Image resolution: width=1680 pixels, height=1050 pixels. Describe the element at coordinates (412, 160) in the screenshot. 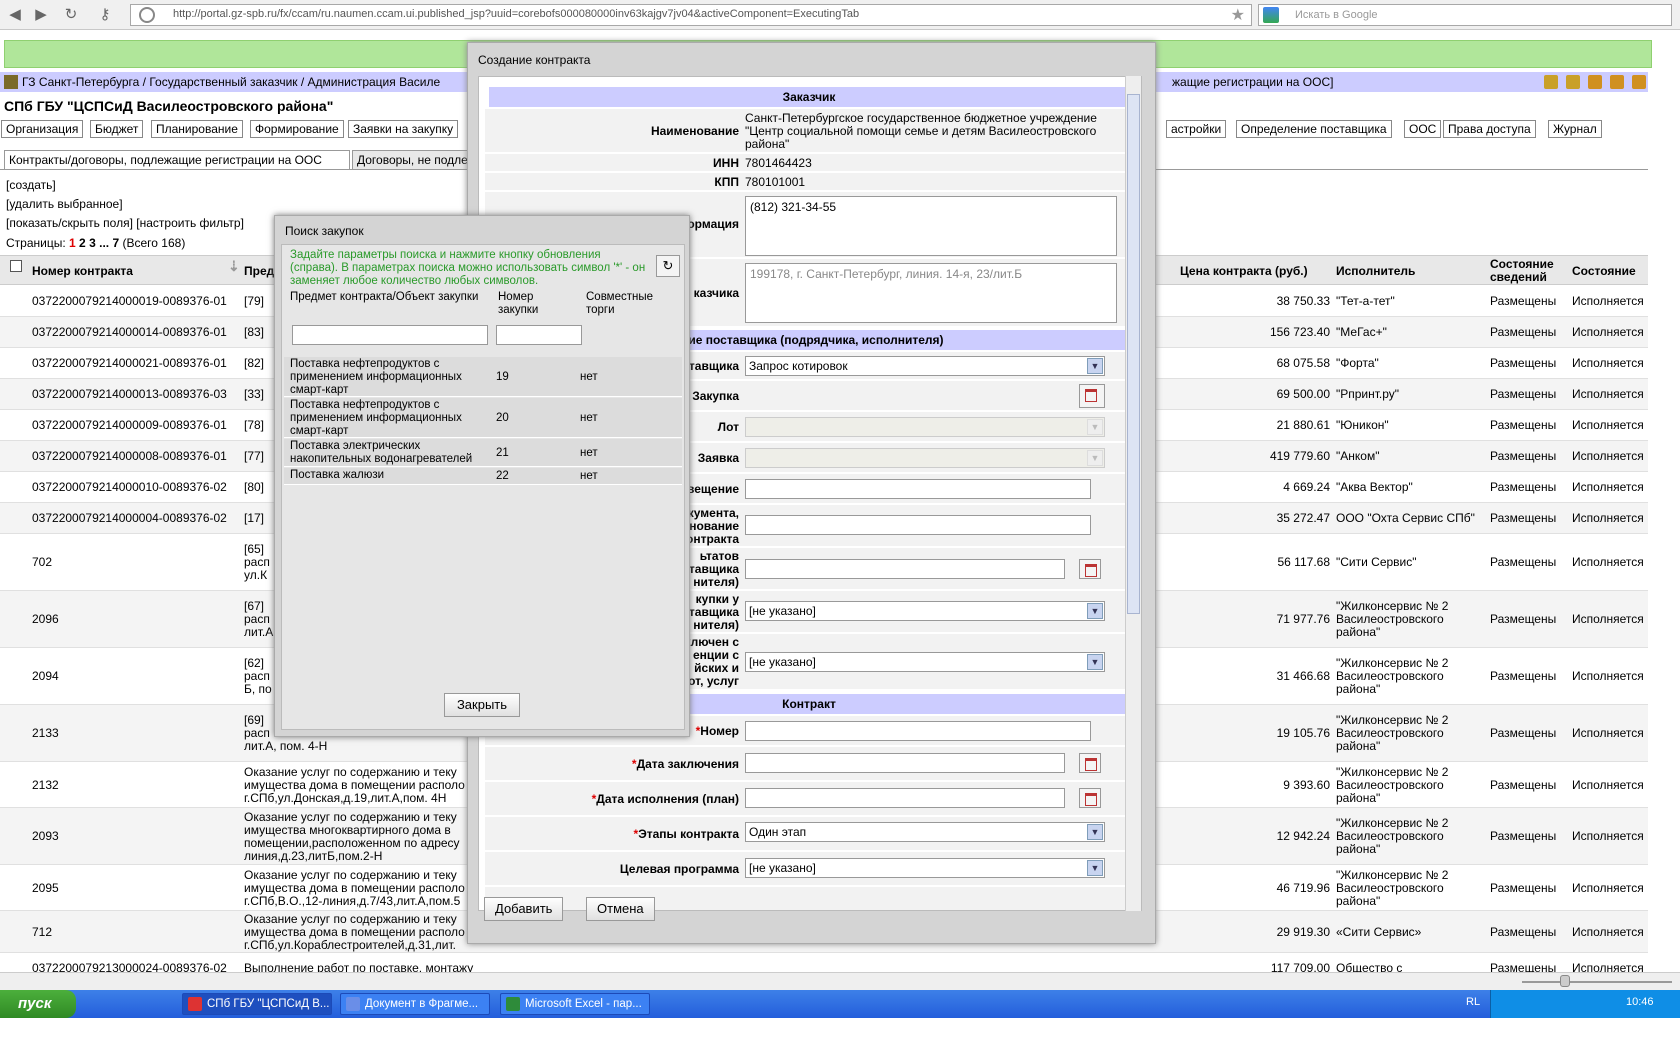

I see `tab-contracts-other: Договоры, не подле` at that location.